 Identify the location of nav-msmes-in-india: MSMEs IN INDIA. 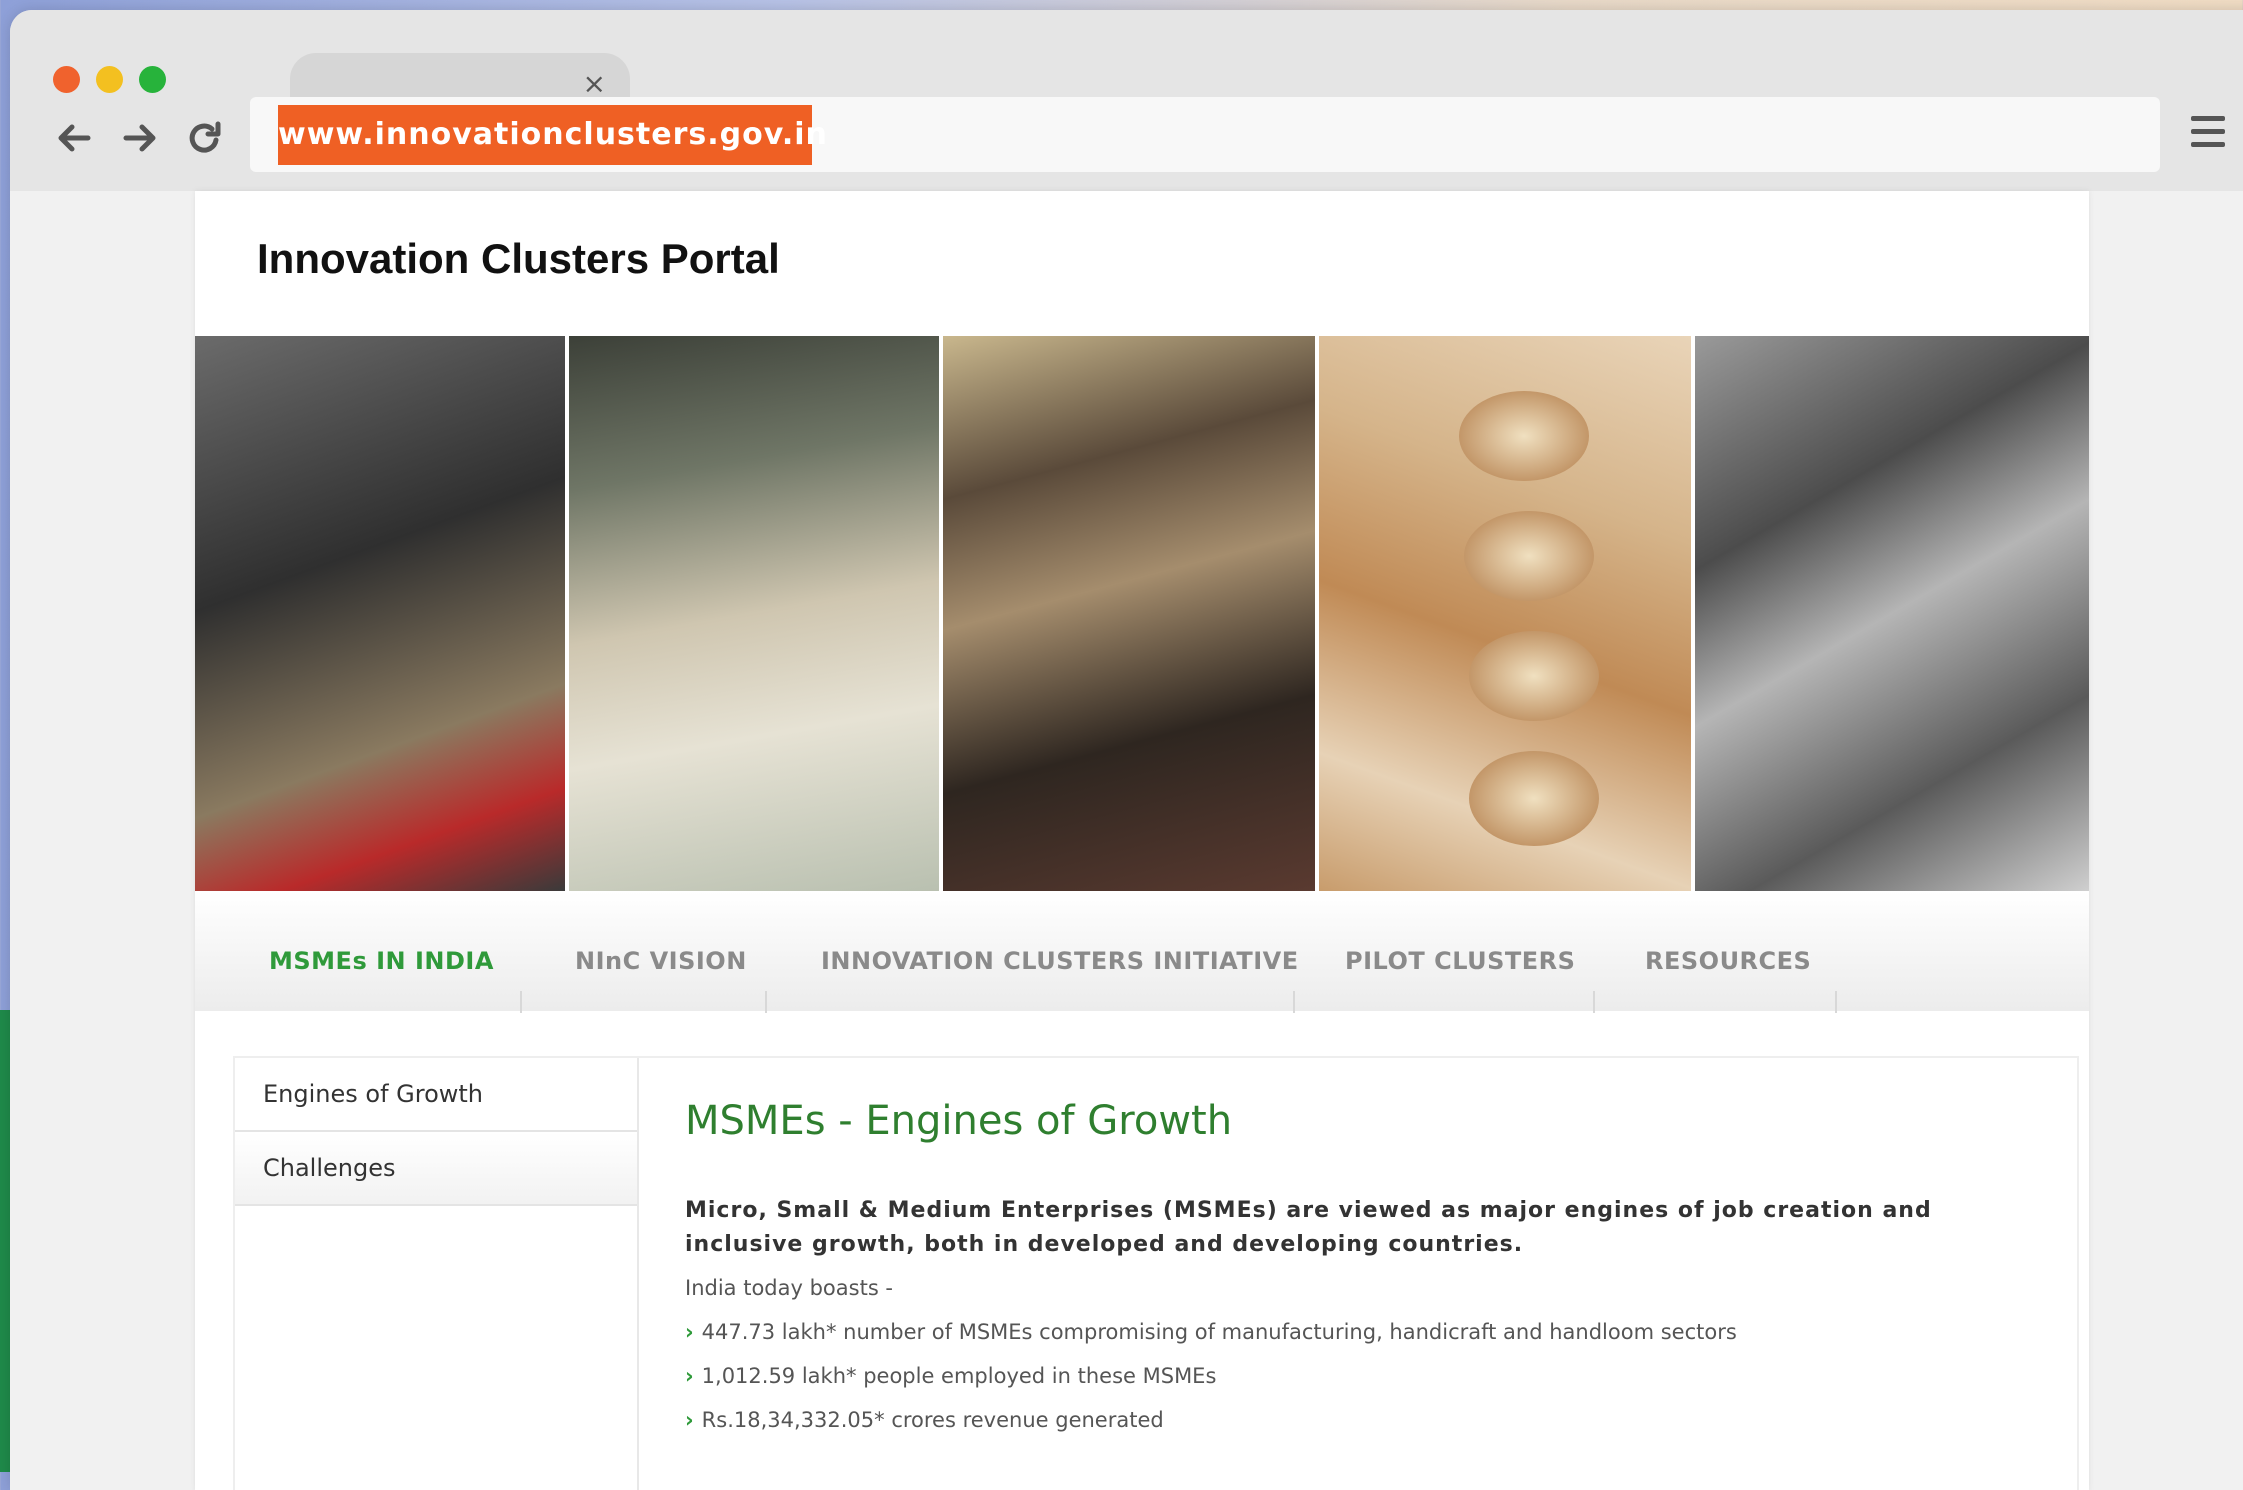
(381, 961).